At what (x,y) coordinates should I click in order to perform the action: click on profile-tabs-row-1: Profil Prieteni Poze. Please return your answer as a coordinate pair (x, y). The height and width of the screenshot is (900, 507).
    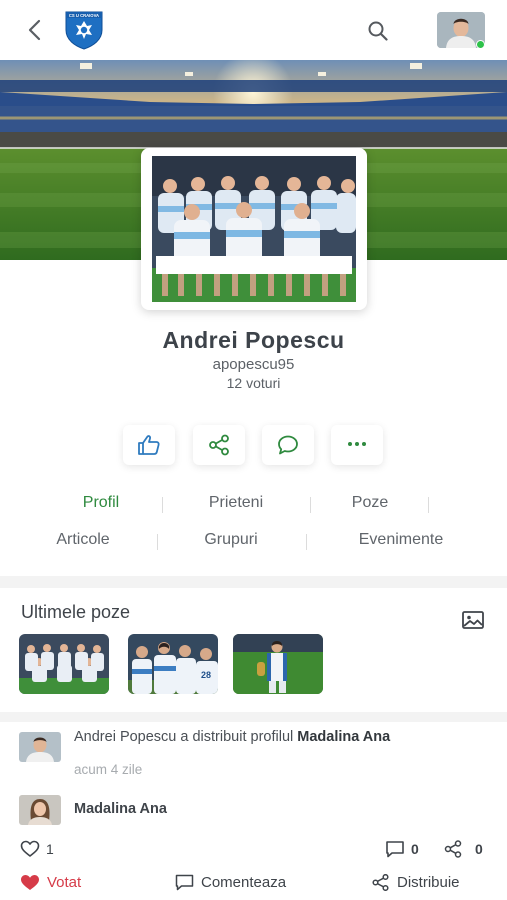
    Looking at the image, I should click on (253, 506).